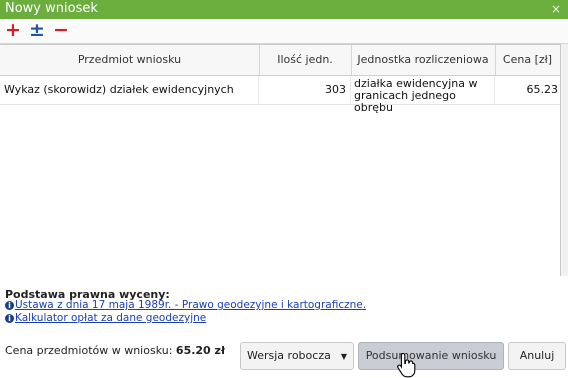  I want to click on window-title: Nowy wniosek, so click(51, 8).